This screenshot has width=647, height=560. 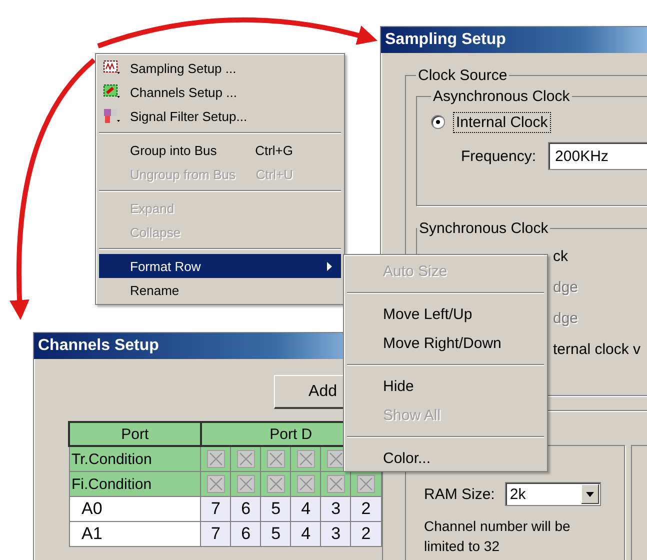 I want to click on option-label: ternal clock v, so click(x=597, y=349).